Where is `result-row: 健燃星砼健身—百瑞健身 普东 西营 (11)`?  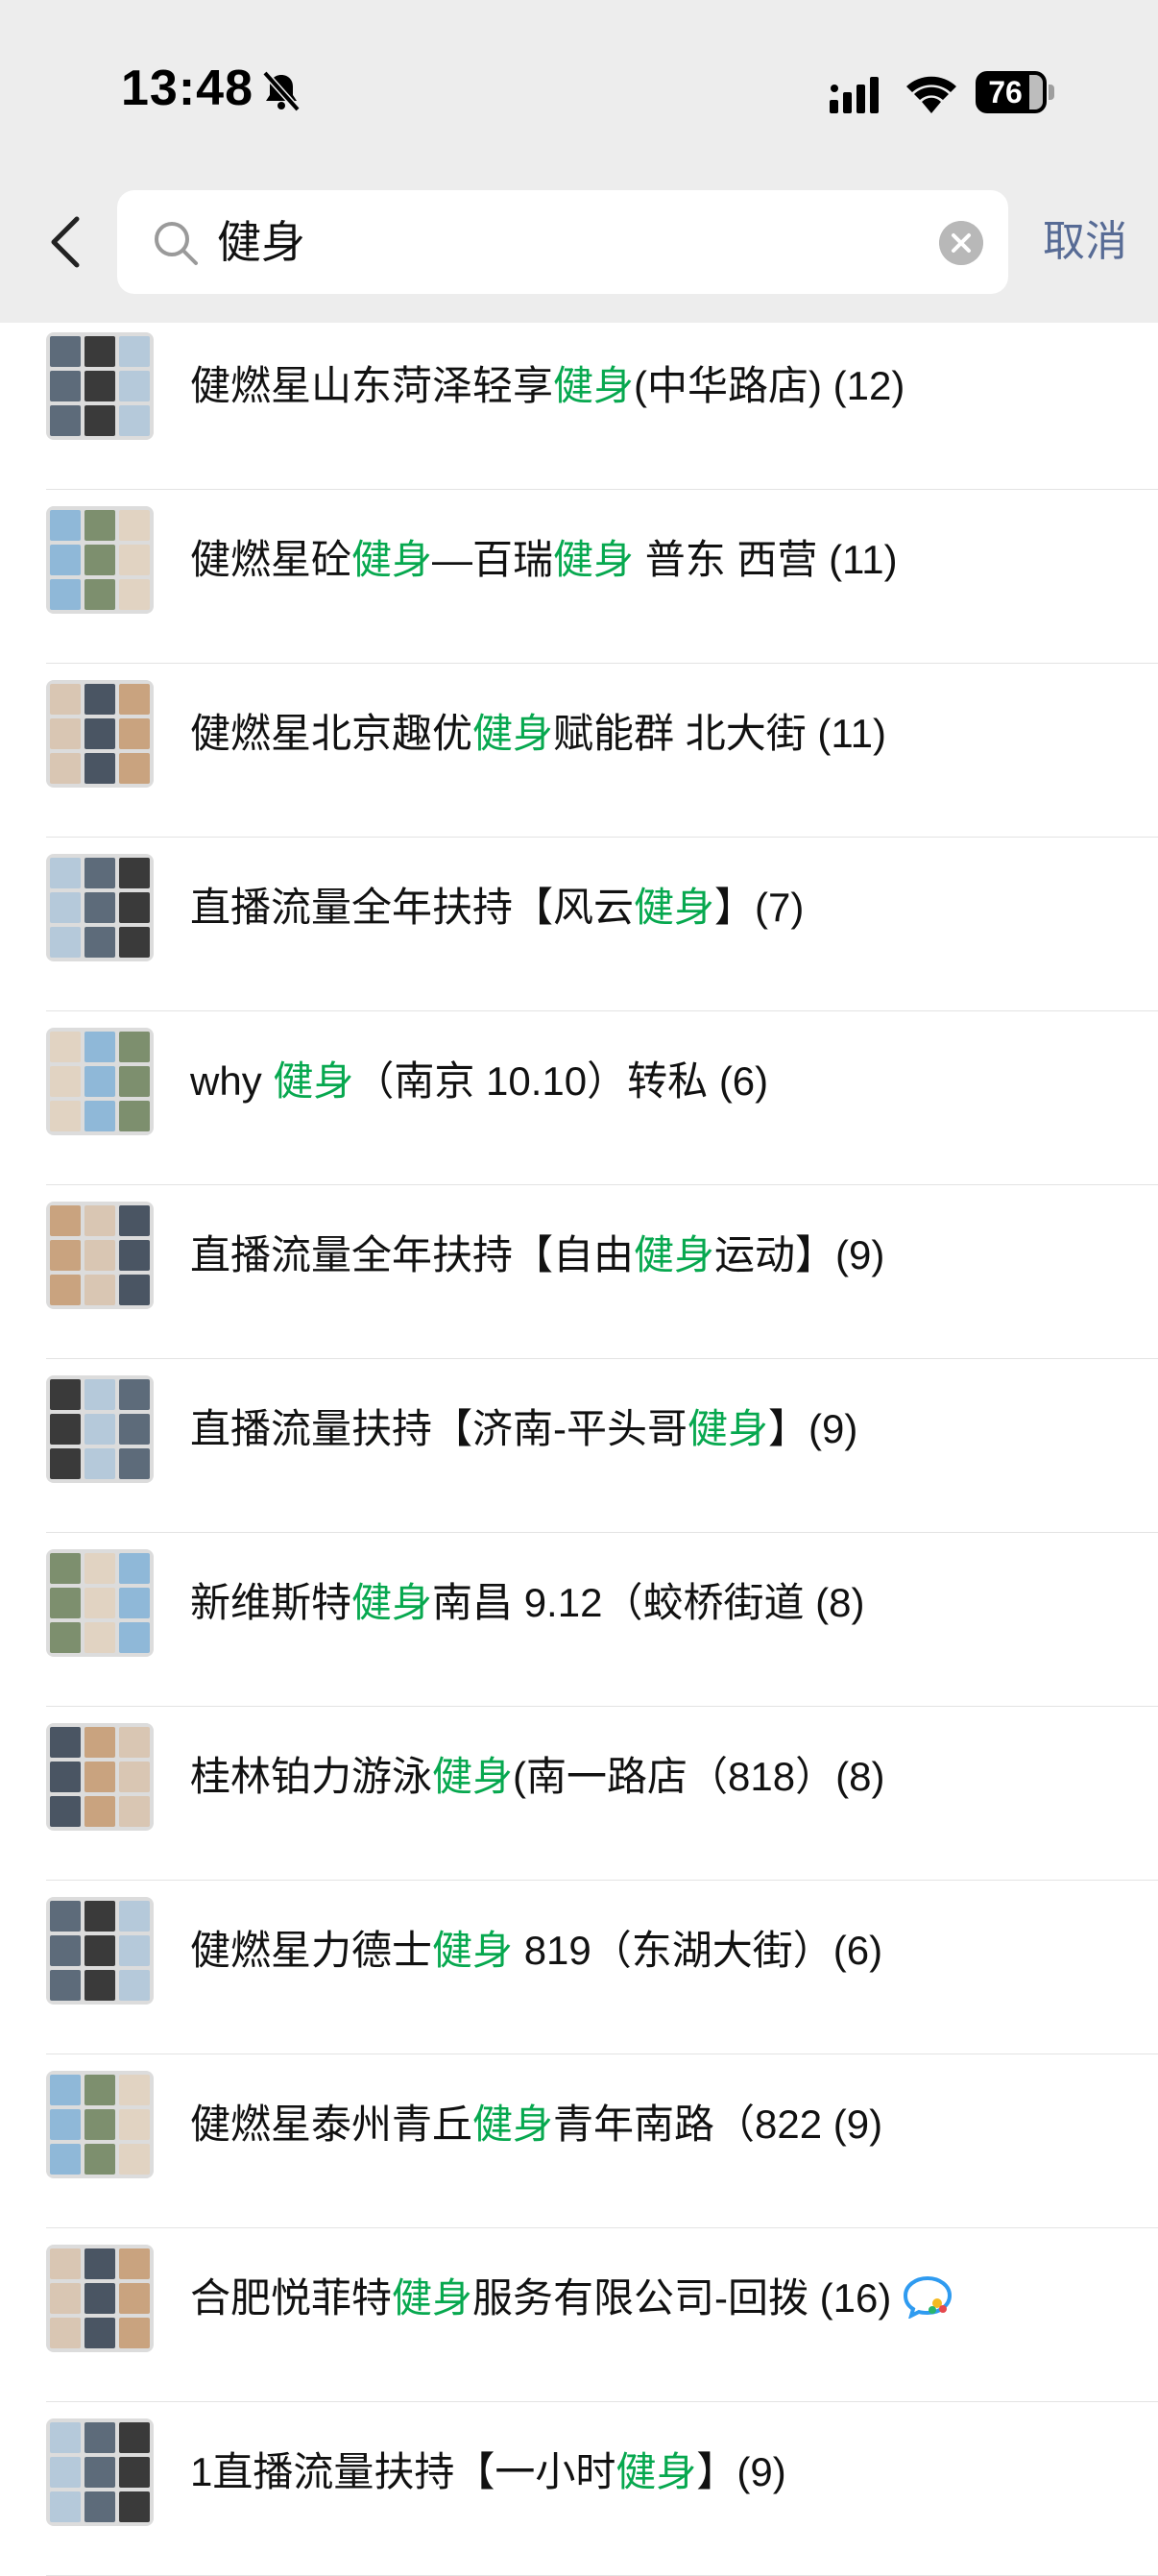
result-row: 健燃星砼健身—百瑞健身 普东 西营 (11) is located at coordinates (579, 577).